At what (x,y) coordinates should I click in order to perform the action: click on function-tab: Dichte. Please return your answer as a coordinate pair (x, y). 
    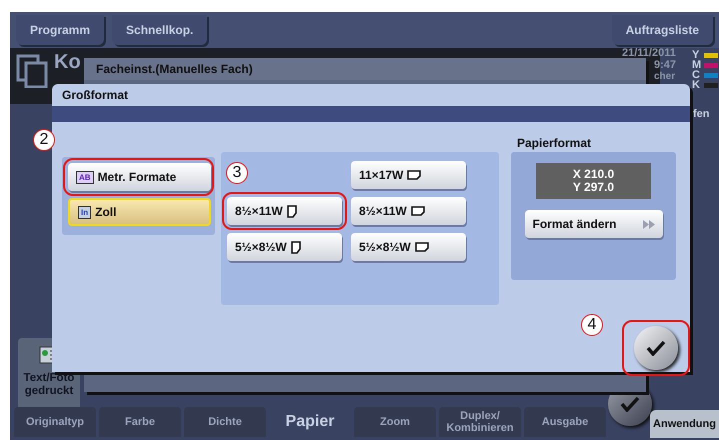
    Looking at the image, I should click on (225, 422).